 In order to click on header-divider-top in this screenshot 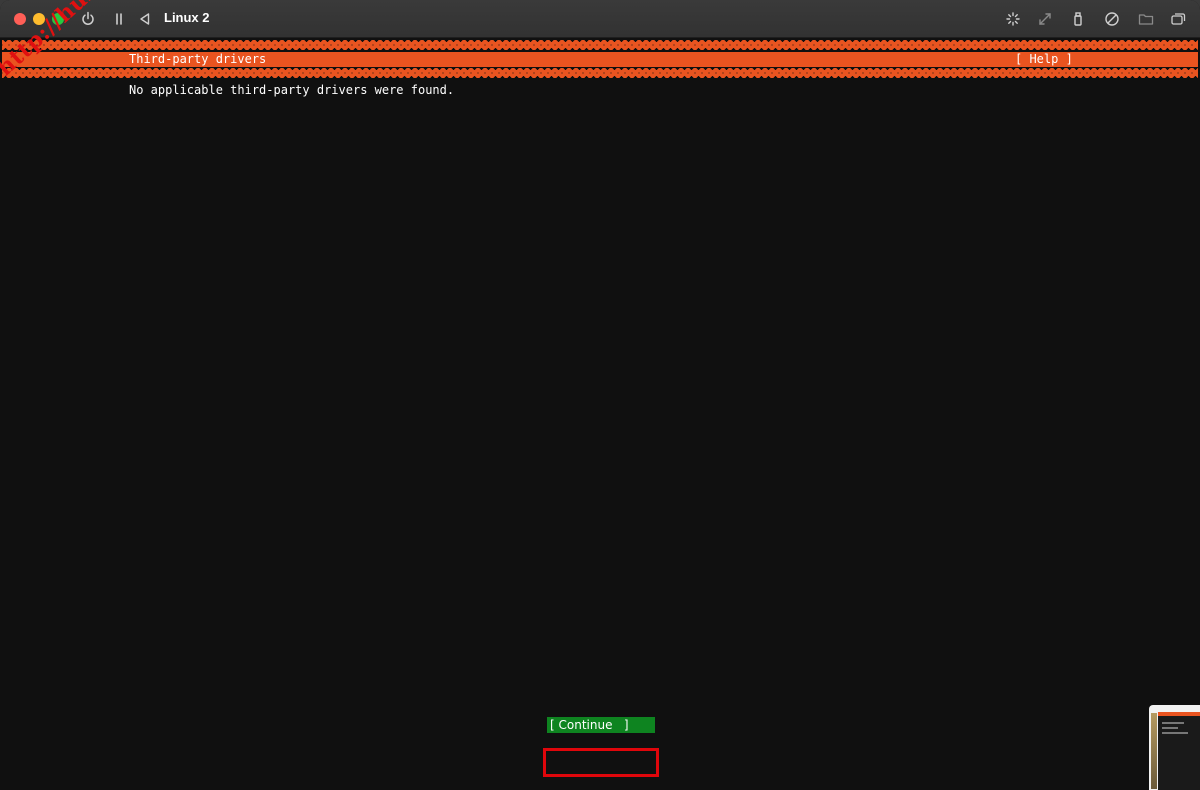, I will do `click(600, 45)`.